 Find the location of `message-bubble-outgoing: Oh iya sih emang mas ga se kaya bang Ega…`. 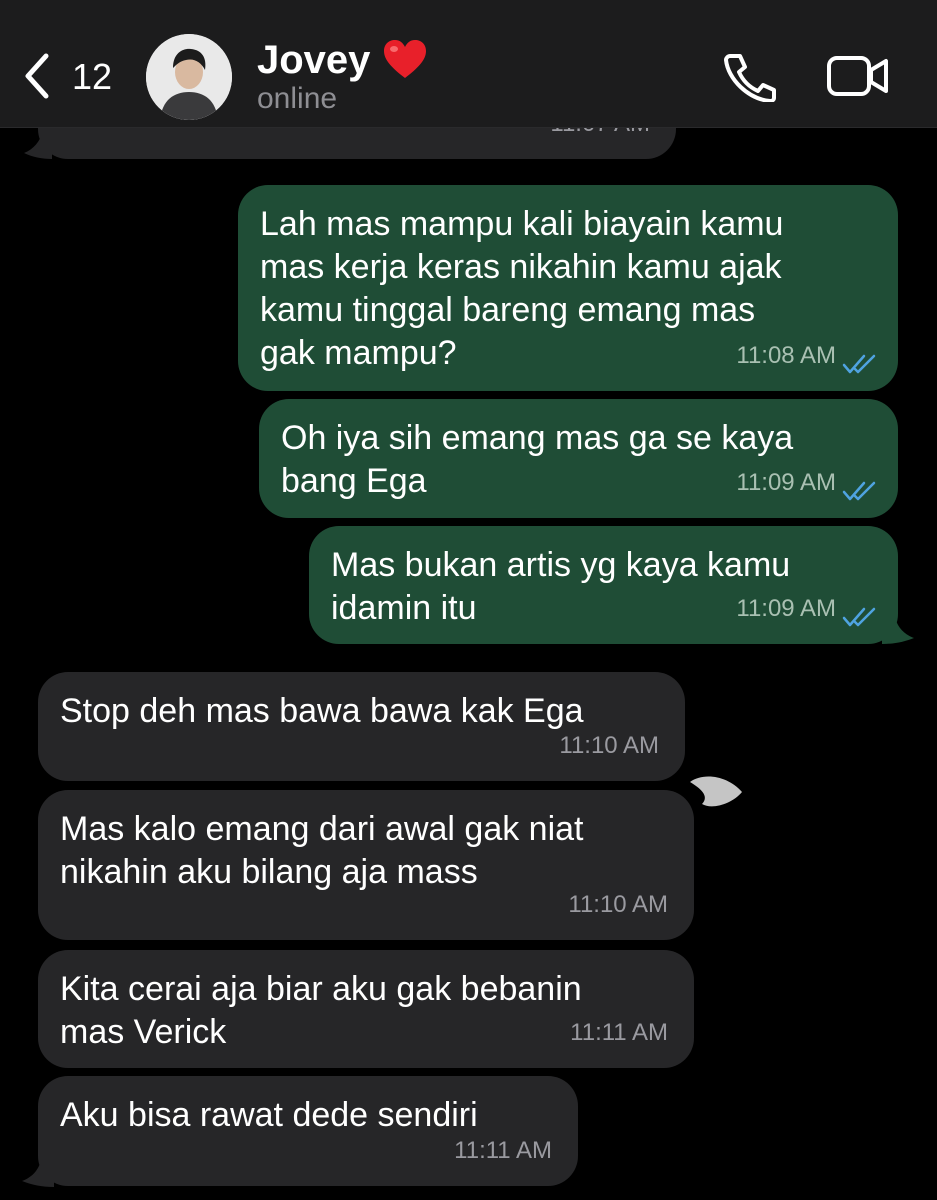

message-bubble-outgoing: Oh iya sih emang mas ga se kaya bang Ega… is located at coordinates (578, 458).